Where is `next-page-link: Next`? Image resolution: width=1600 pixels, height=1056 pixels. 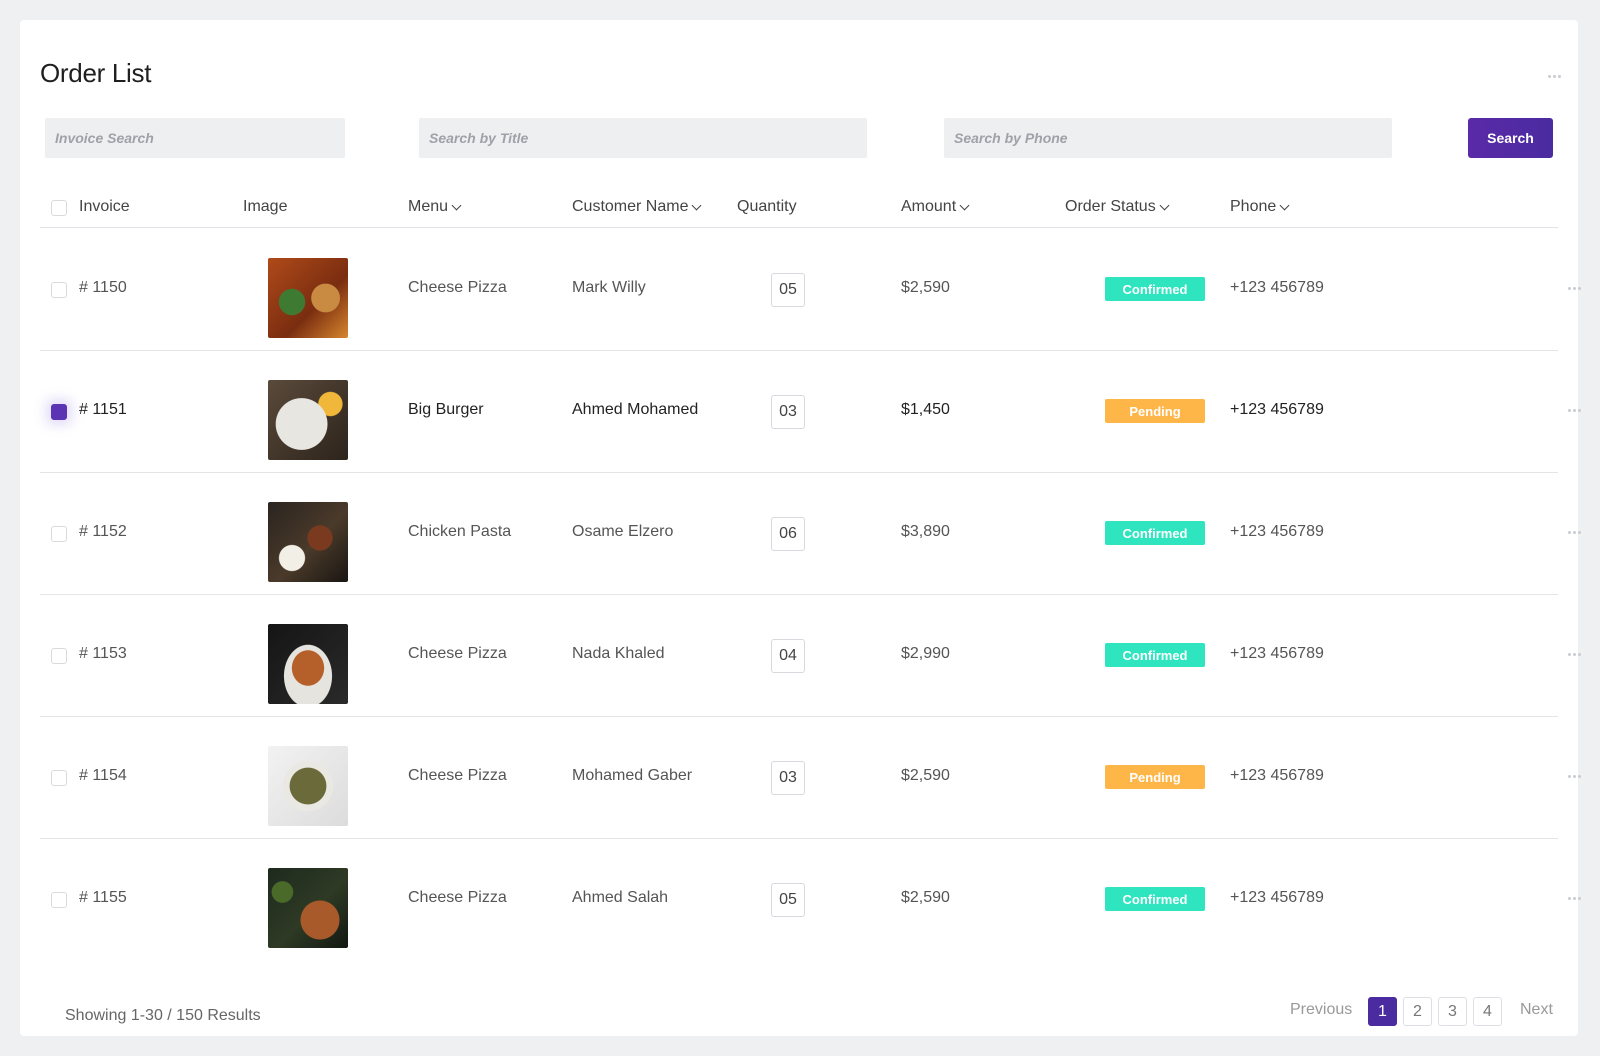
next-page-link: Next is located at coordinates (1536, 1010).